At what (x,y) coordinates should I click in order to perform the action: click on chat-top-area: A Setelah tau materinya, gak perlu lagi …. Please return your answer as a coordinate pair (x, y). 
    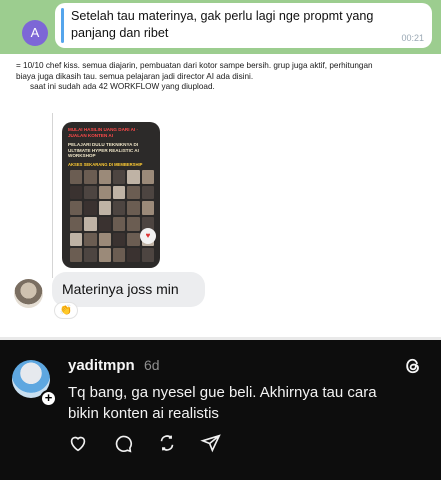
    Looking at the image, I should click on (220, 27).